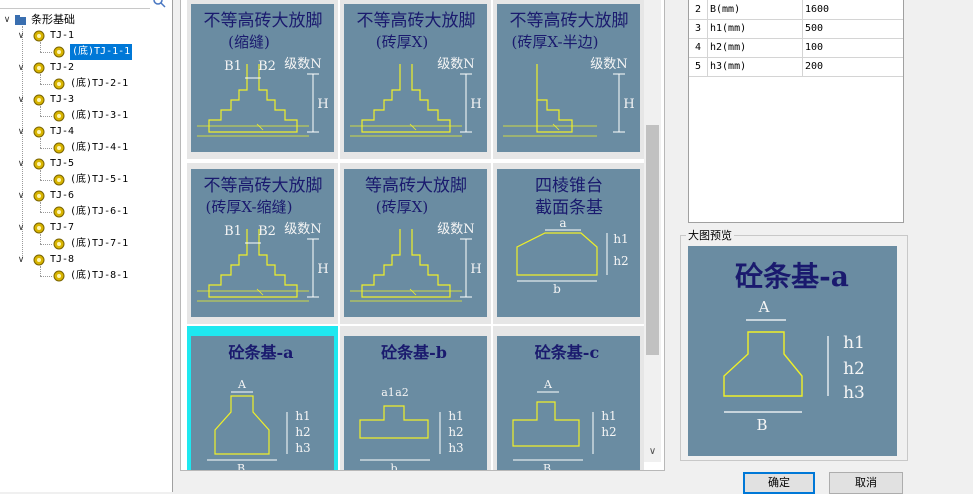 The height and width of the screenshot is (494, 973). What do you see at coordinates (99, 211) in the screenshot?
I see `tree-leaf-label: (底)TJ-6-1` at bounding box center [99, 211].